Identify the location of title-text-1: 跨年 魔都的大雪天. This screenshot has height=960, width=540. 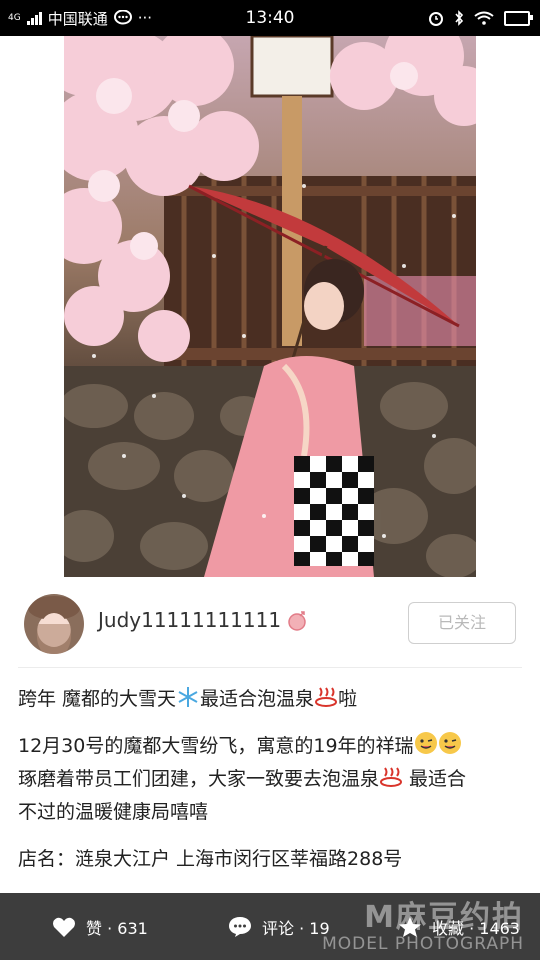
(97, 699).